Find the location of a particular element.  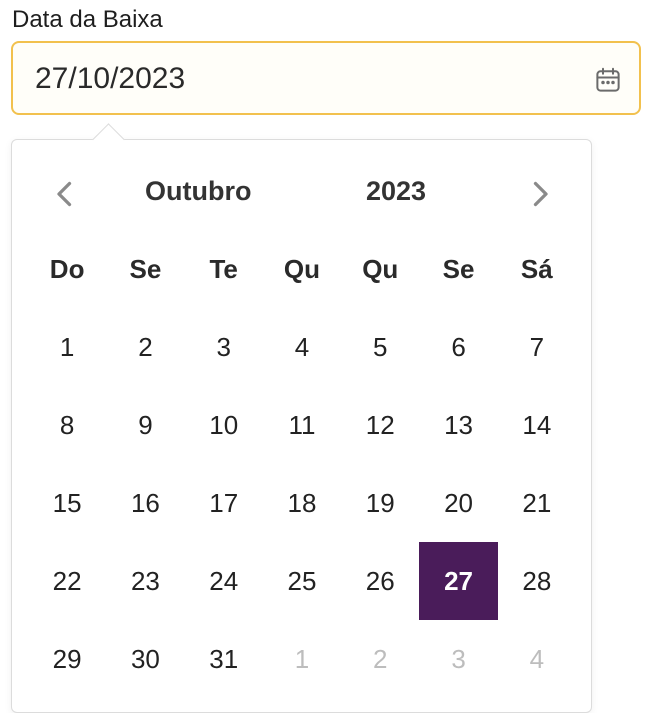

year-selector: 2023 is located at coordinates (396, 191).